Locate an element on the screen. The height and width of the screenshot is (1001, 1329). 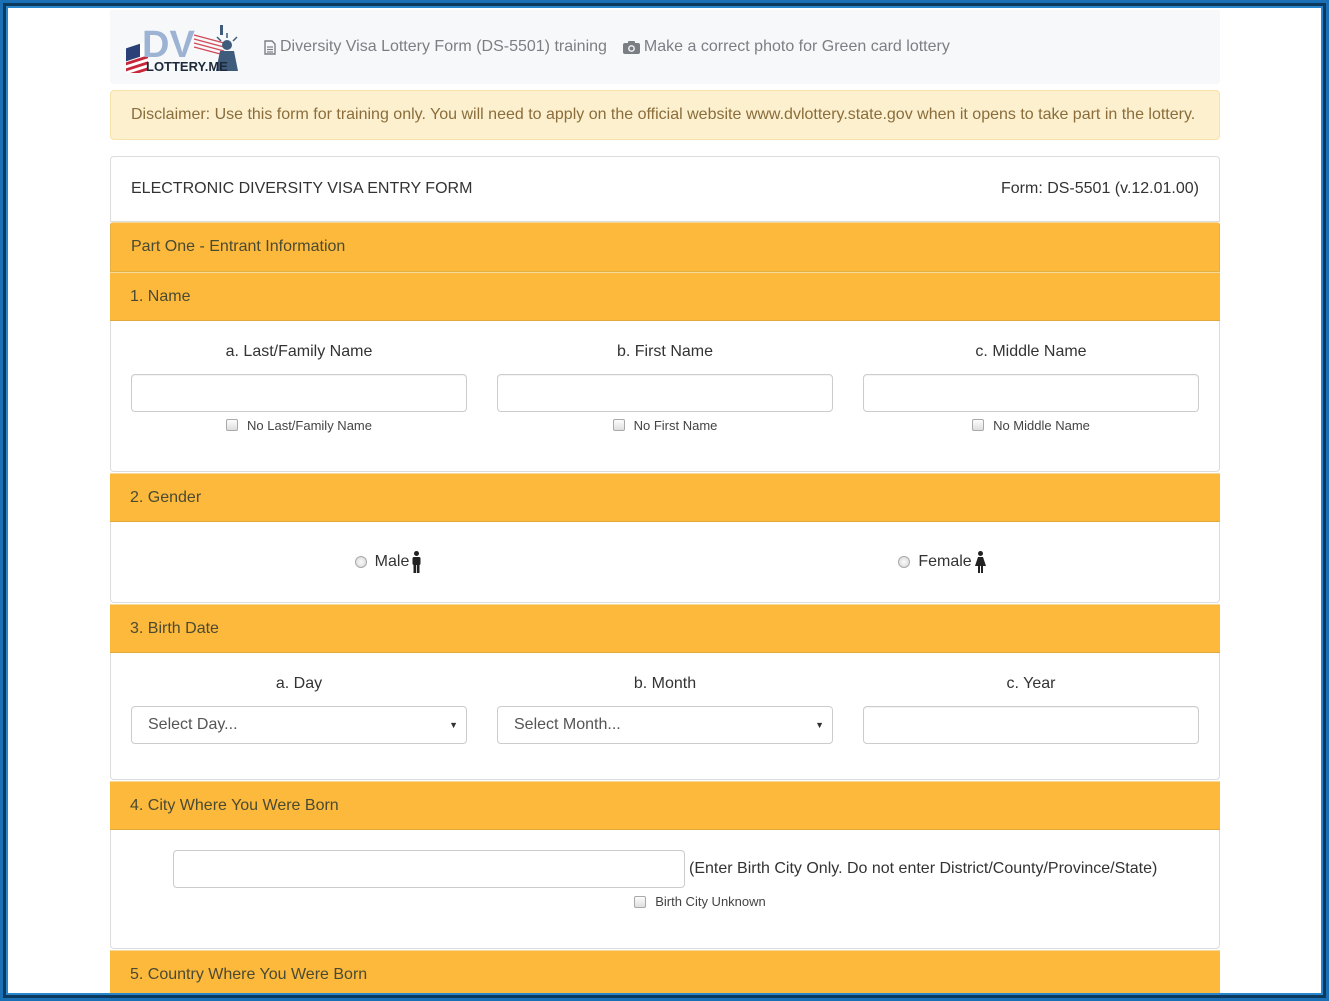
part-one-title: Part One - Entrant Information is located at coordinates (238, 246).